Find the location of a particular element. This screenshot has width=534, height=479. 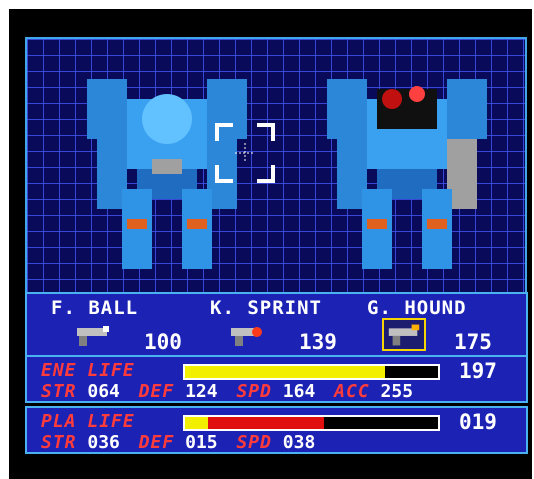

enemy-def-label: DEF is located at coordinates (156, 391).